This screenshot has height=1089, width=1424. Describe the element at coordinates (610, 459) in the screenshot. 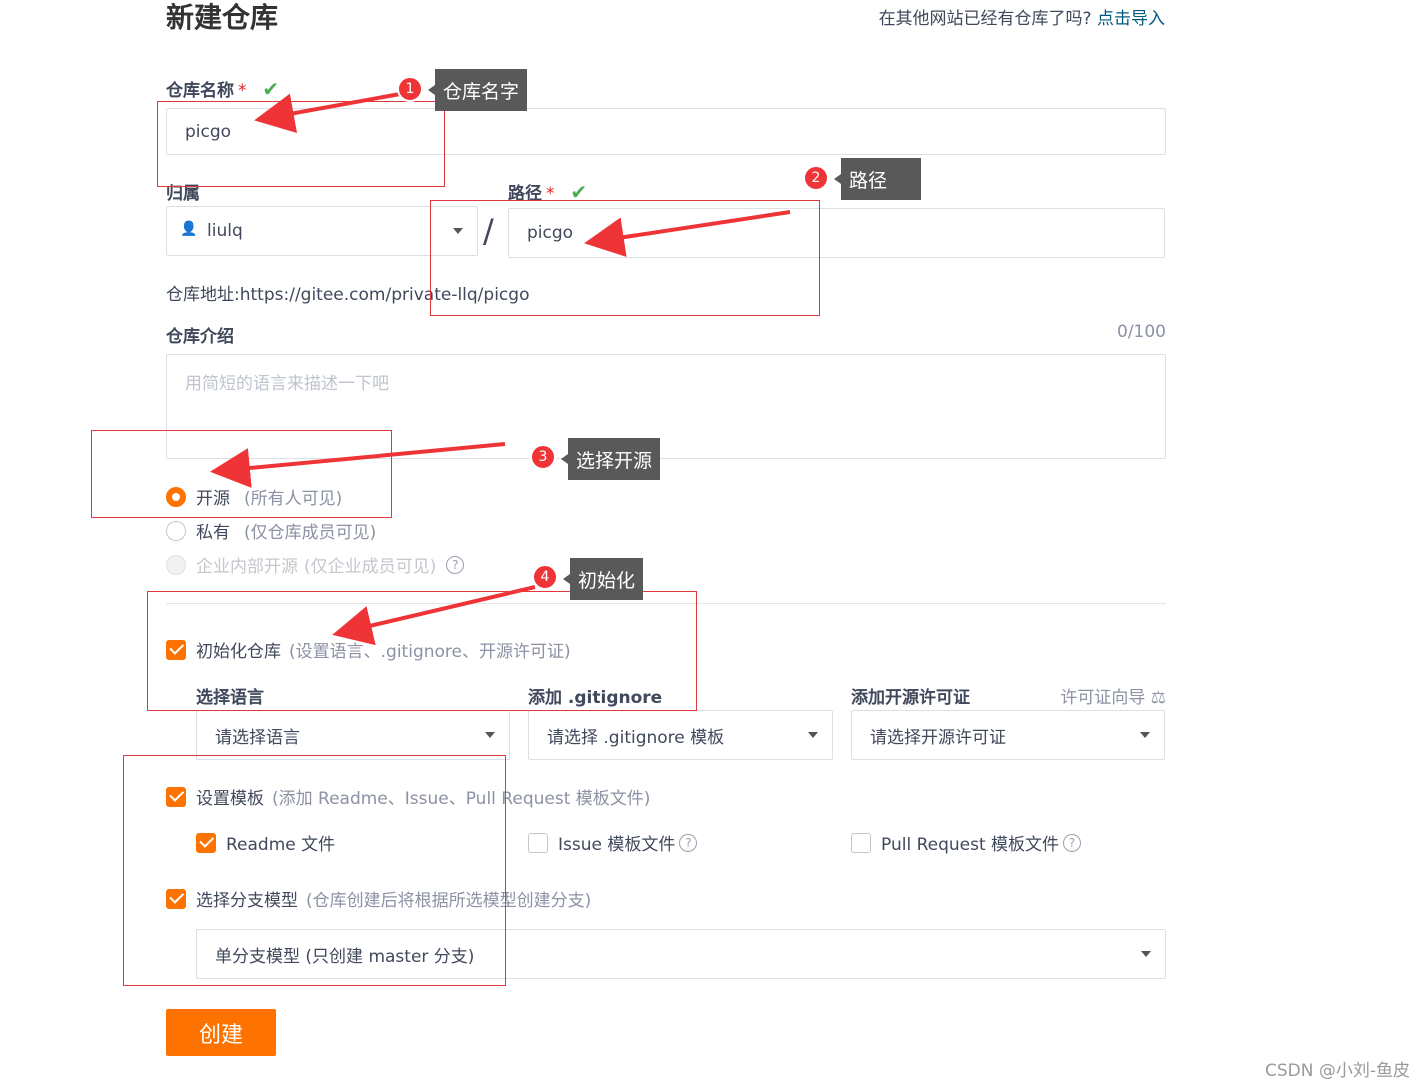

I see `annotation-callout-3: 选择开源` at that location.